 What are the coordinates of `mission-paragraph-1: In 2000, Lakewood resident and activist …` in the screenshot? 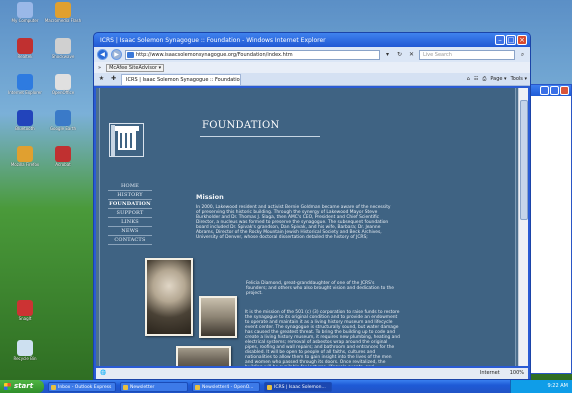 It's located at (293, 222).